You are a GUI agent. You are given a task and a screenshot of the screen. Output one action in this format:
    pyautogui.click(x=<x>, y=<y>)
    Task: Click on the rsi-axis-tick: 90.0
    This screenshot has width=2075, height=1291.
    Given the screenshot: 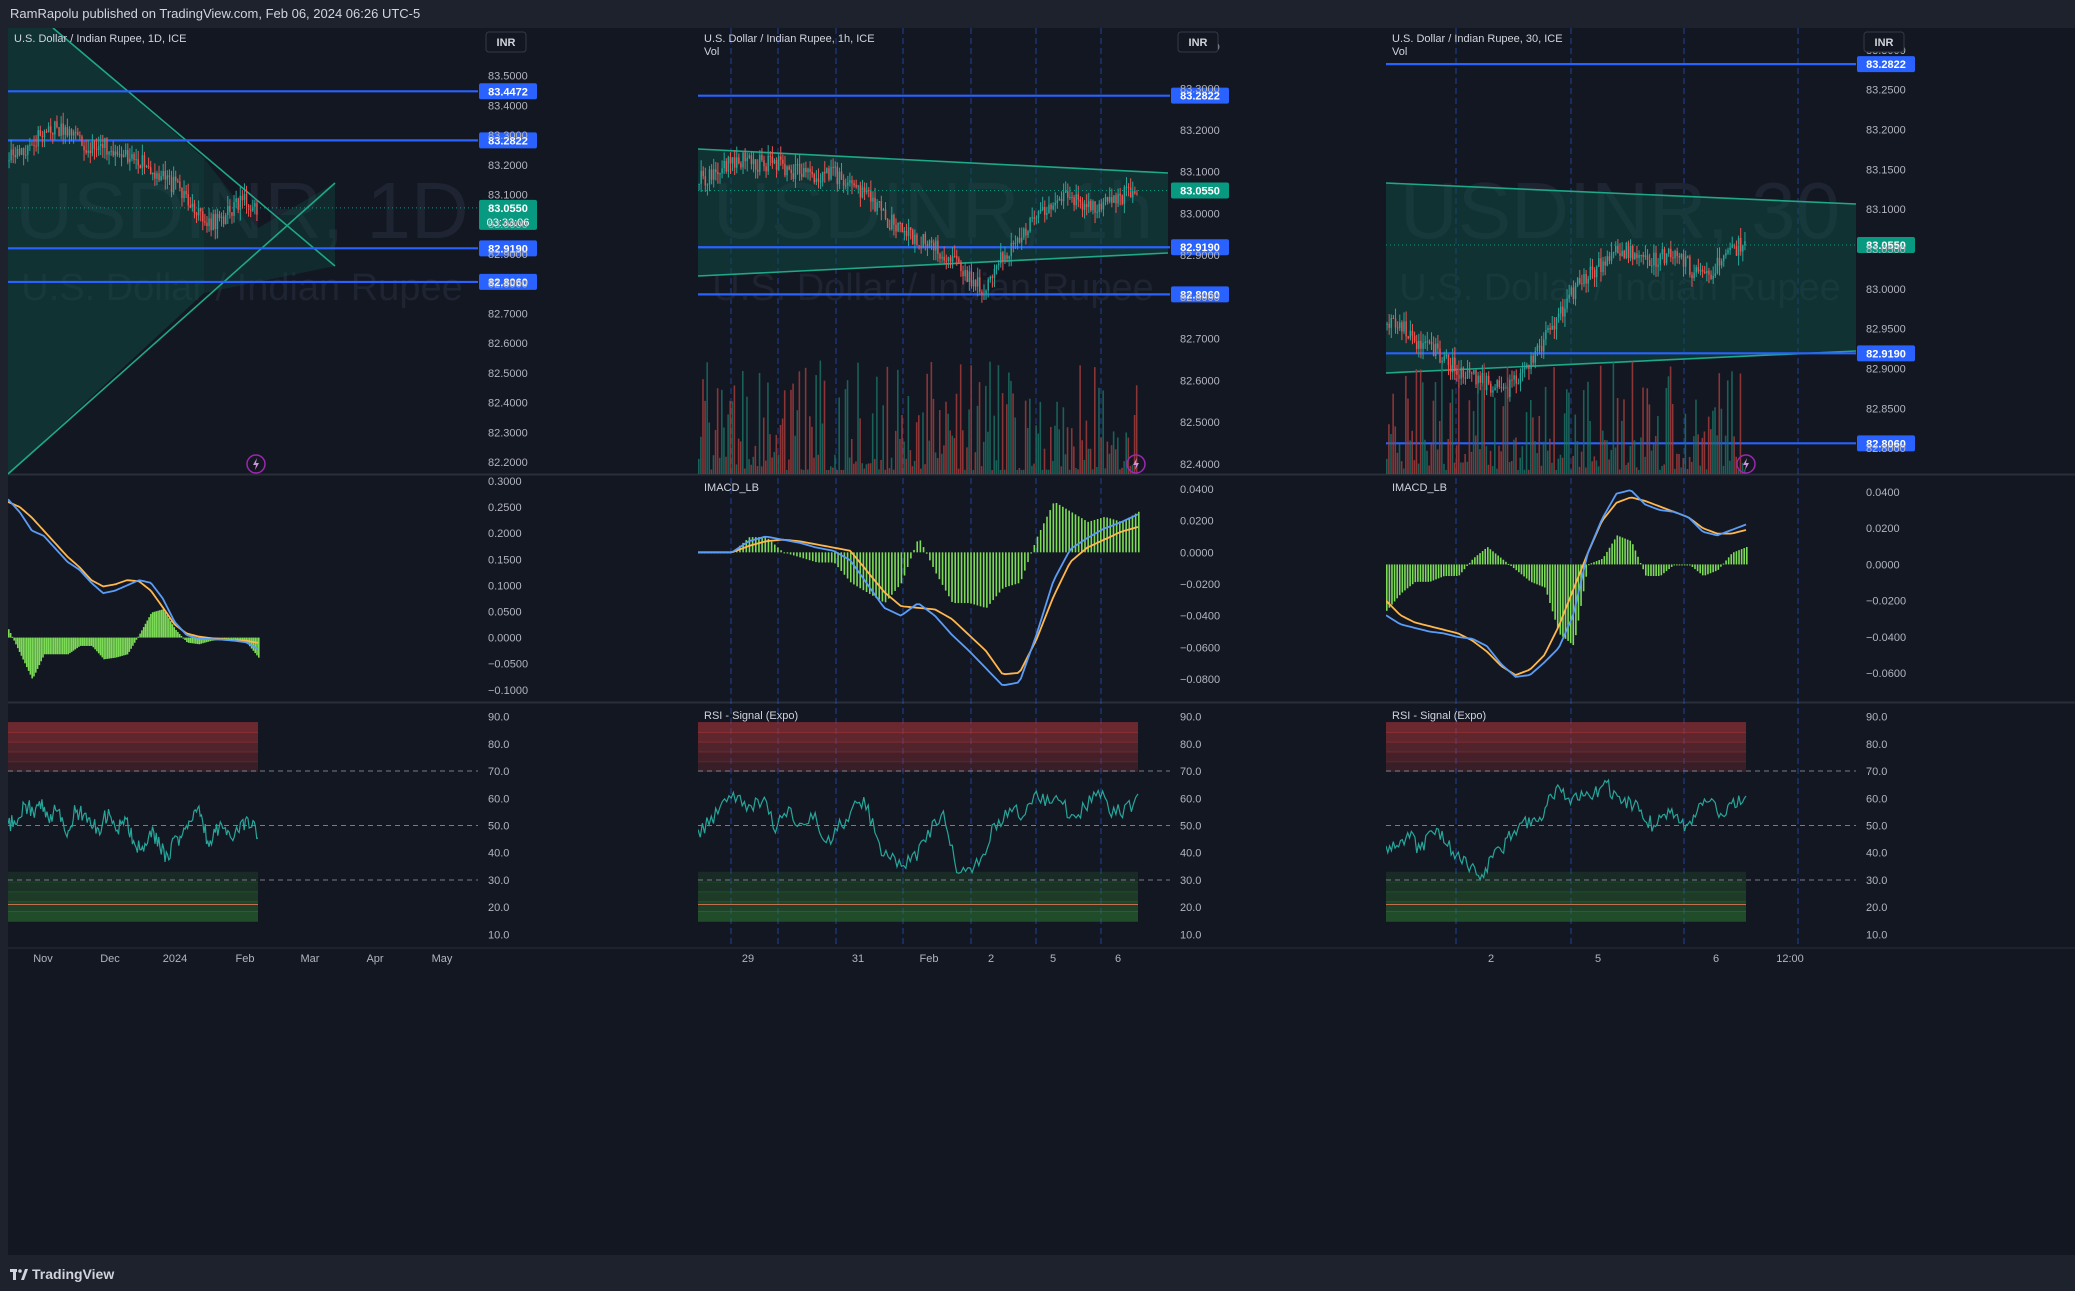 What is the action you would take?
    pyautogui.click(x=1876, y=718)
    